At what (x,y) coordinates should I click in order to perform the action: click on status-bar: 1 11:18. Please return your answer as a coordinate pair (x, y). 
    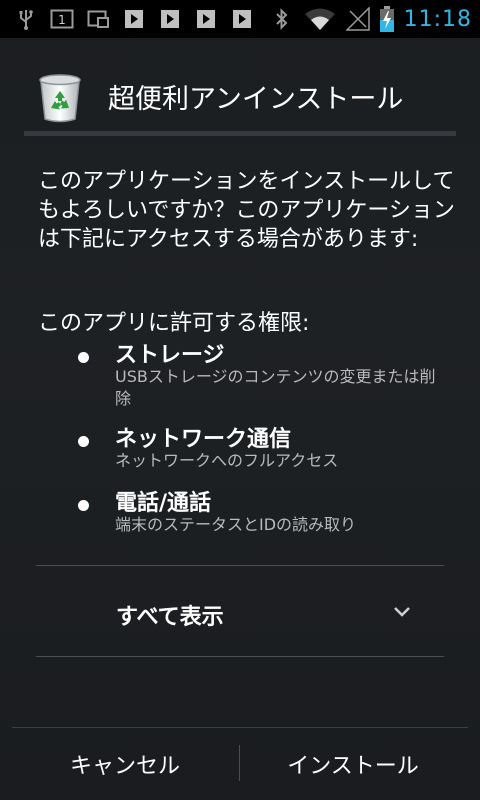
    Looking at the image, I should click on (240, 19).